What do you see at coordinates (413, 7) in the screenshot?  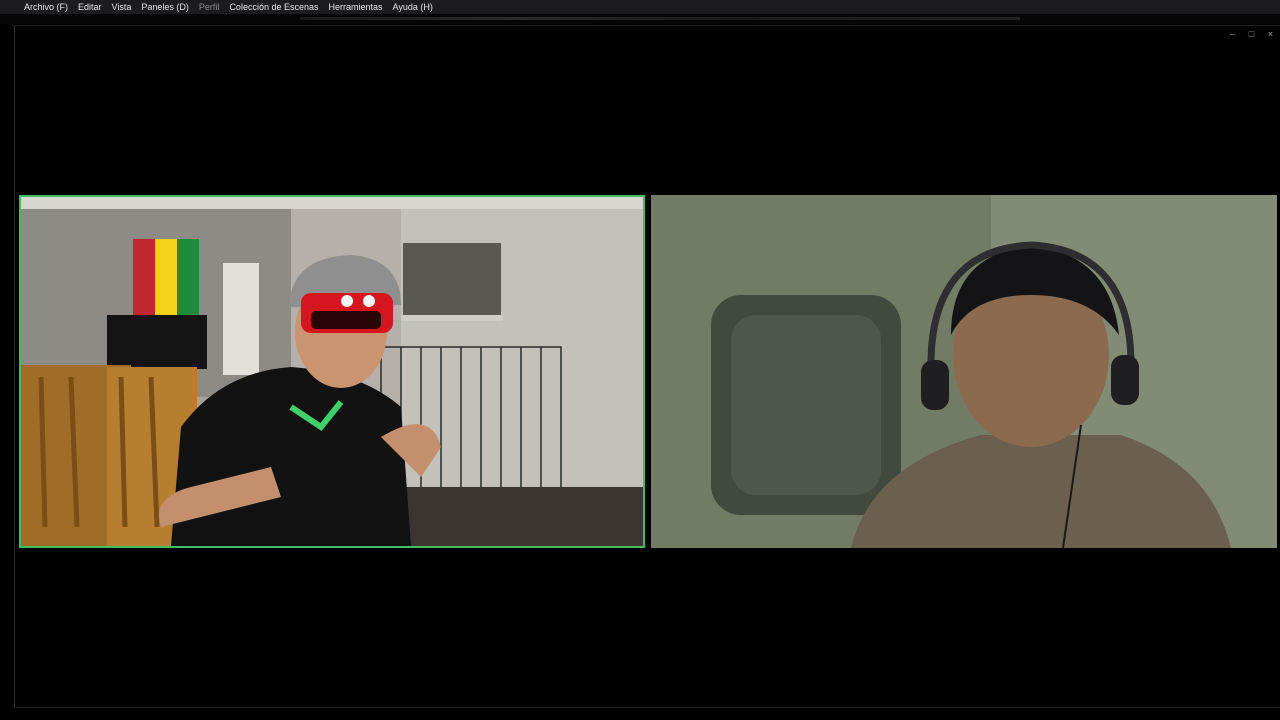 I see `menu-ayuda: Ayuda (H)` at bounding box center [413, 7].